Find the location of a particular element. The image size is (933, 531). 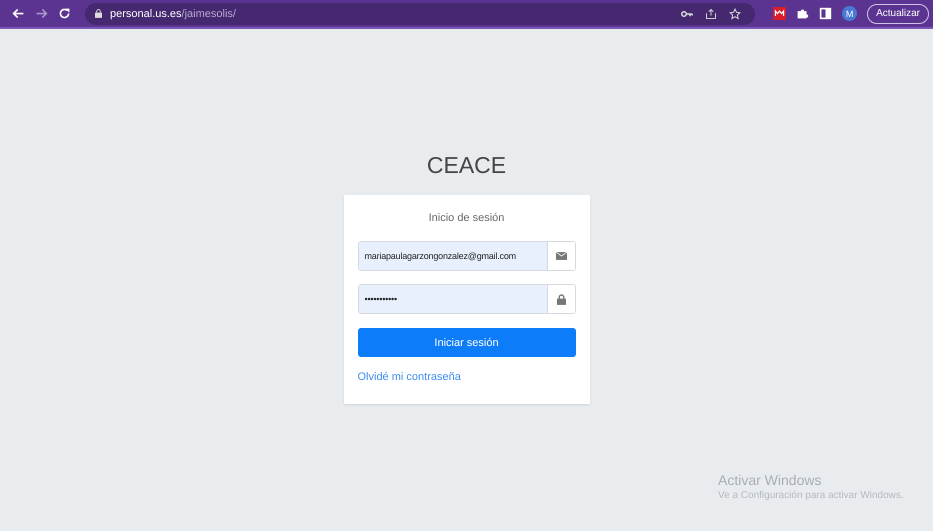

address-bar: personal.us.es/jaimesolis/ is located at coordinates (420, 13).